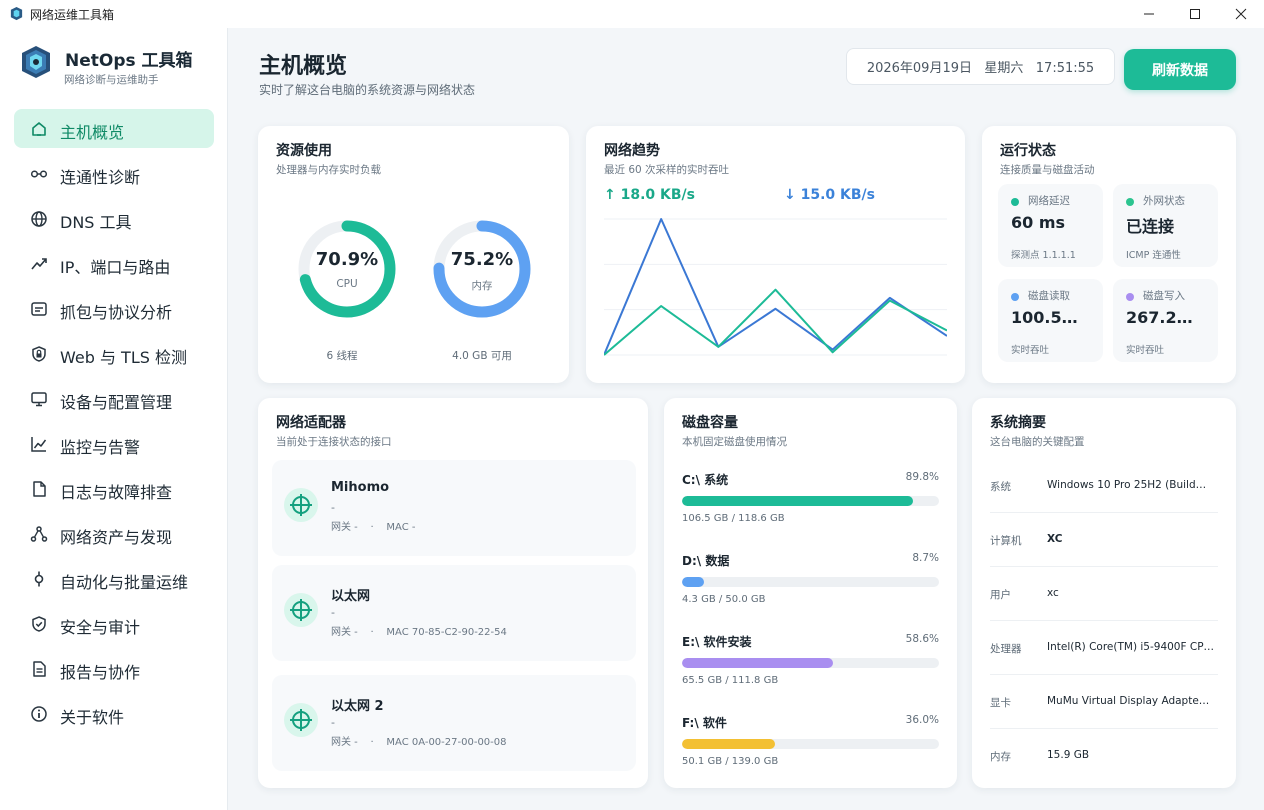  I want to click on nav-item-capture: 抓包与协议分析, so click(114, 308).